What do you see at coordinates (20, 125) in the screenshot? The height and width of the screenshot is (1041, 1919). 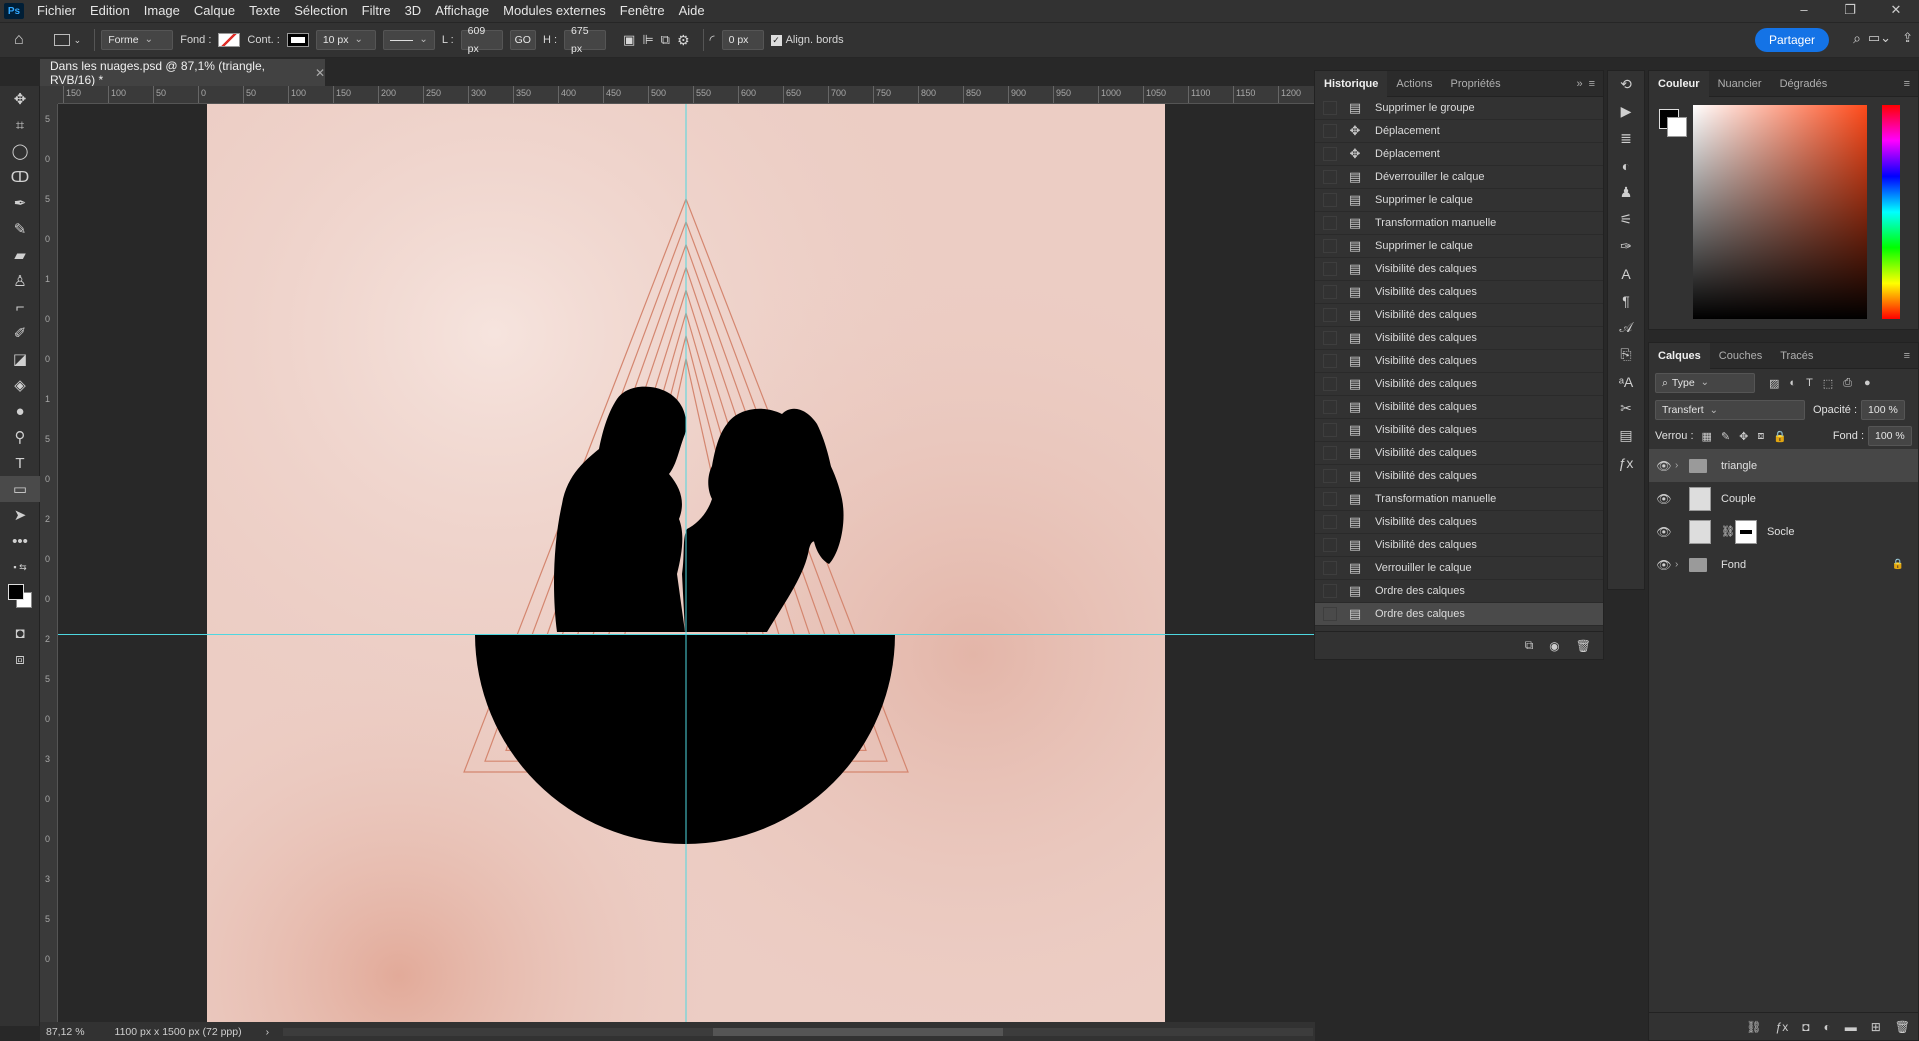 I see `crop-tool-icon: ⌗` at bounding box center [20, 125].